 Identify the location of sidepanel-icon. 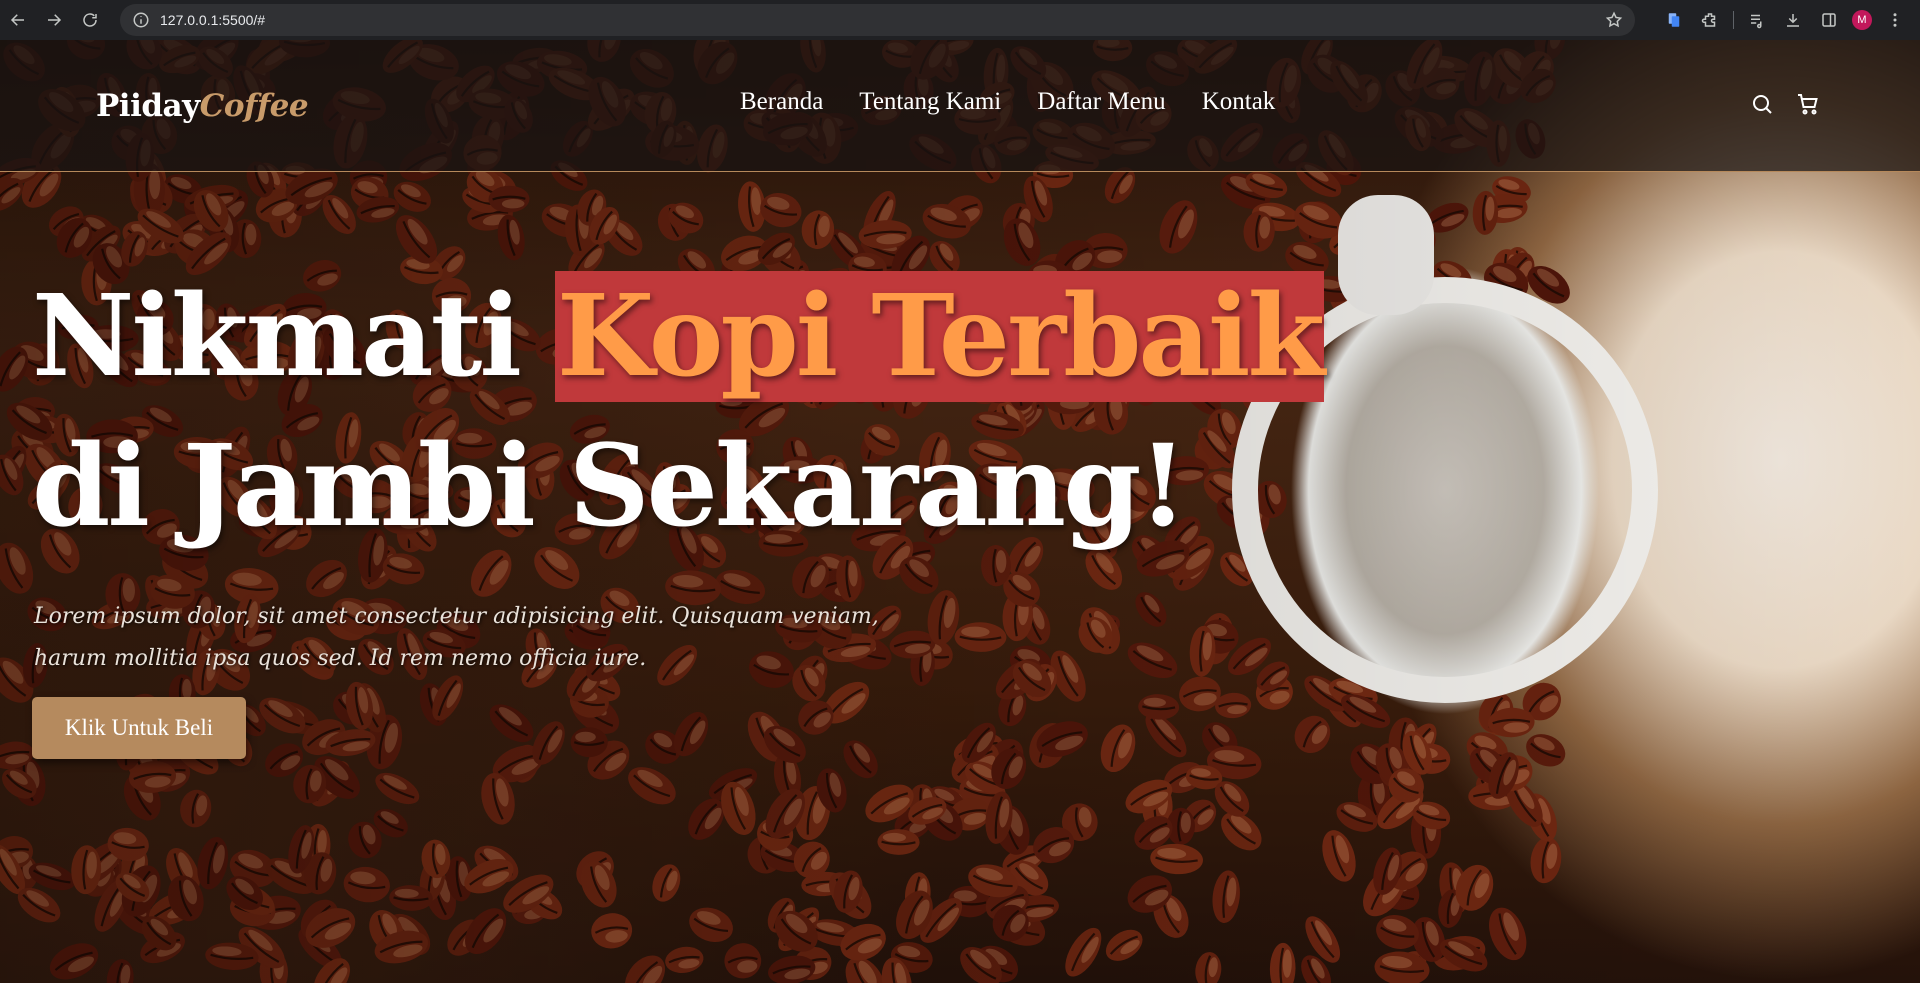
(1829, 20).